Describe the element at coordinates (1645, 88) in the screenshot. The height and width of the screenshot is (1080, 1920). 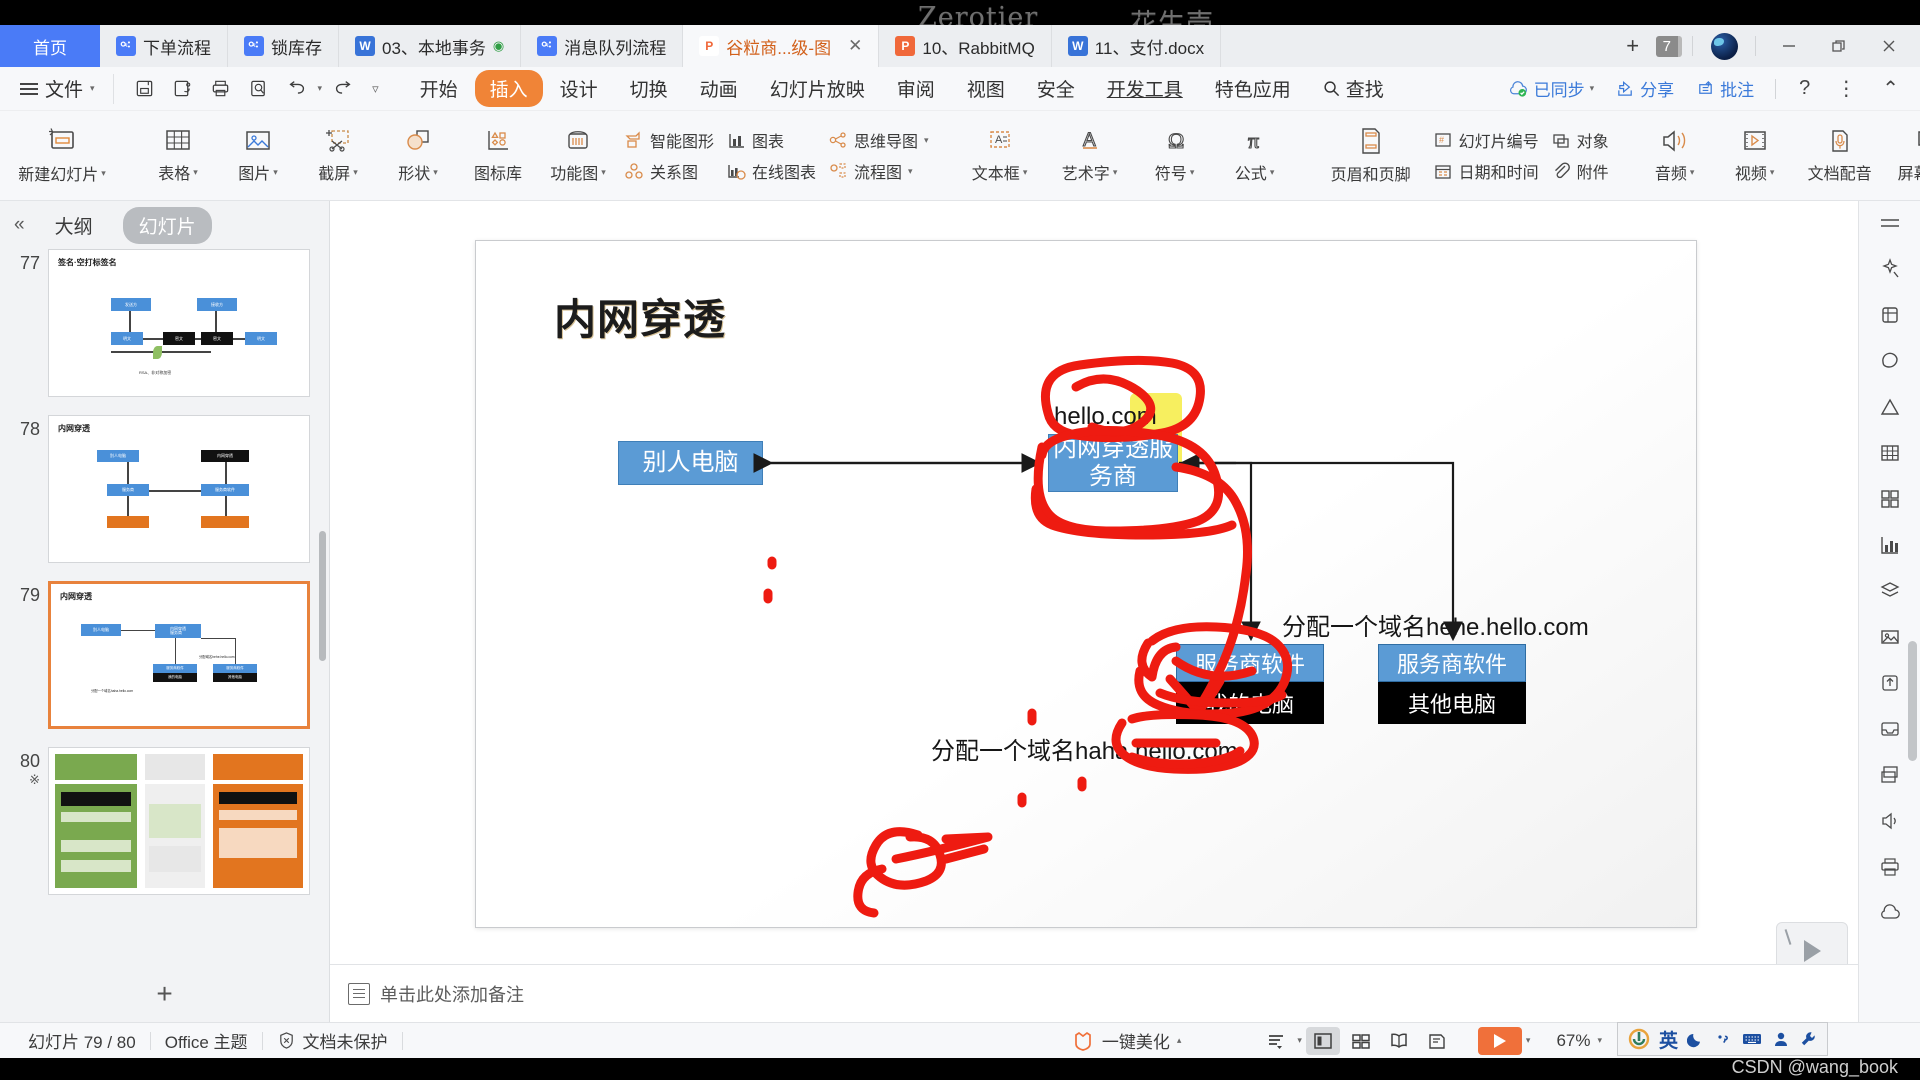
I see `share-button: 分享` at that location.